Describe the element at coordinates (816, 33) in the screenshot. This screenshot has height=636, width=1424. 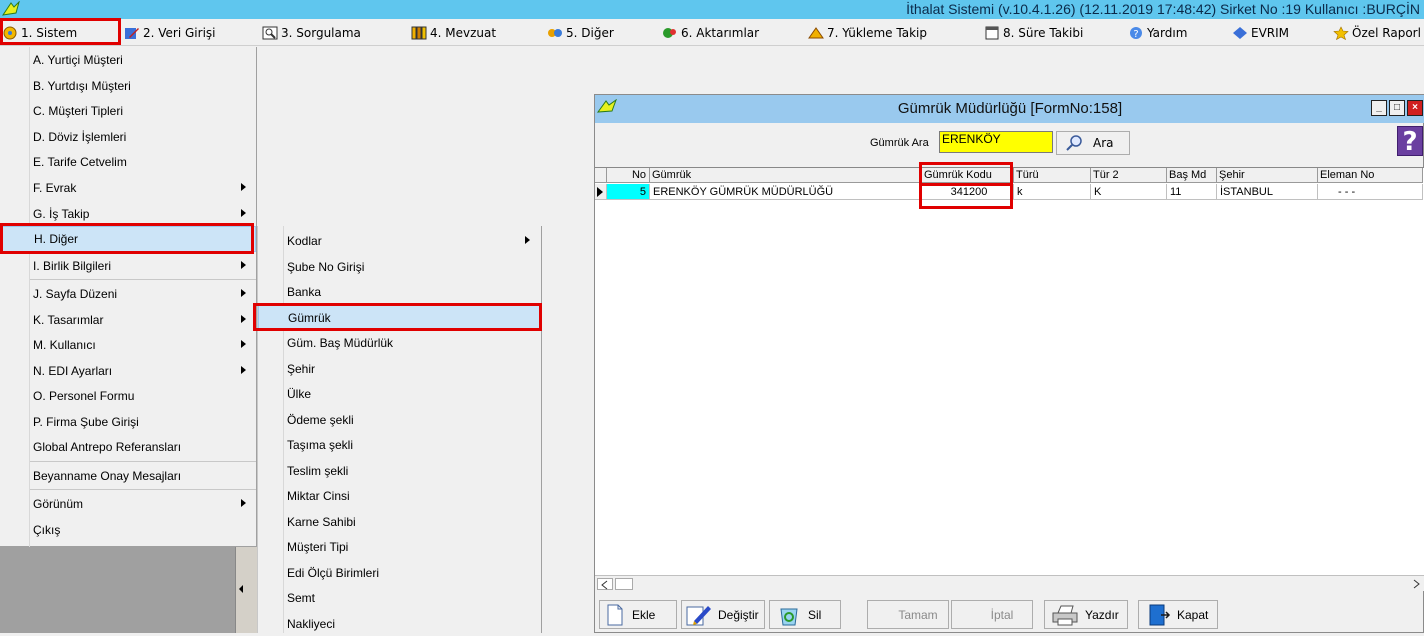
I see `truck-icon` at that location.